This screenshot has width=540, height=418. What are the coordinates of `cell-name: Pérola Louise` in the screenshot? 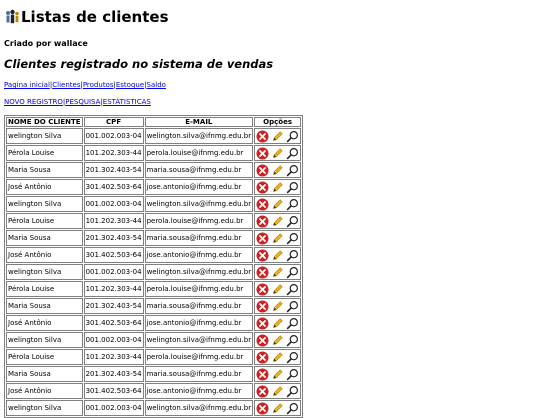 It's located at (44, 153).